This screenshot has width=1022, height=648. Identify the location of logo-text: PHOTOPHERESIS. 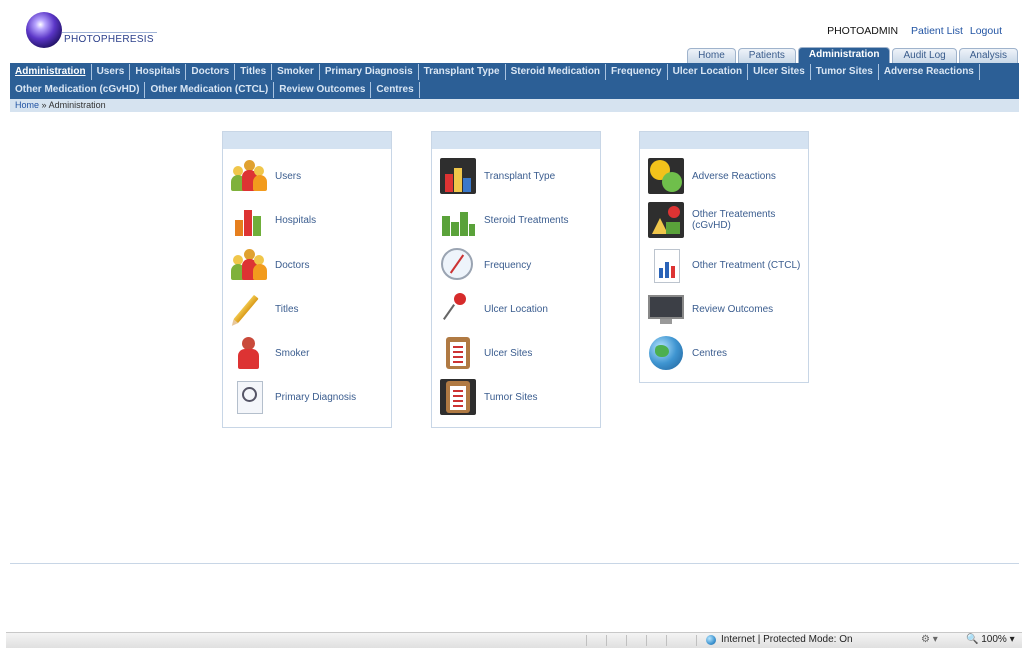
(109, 39).